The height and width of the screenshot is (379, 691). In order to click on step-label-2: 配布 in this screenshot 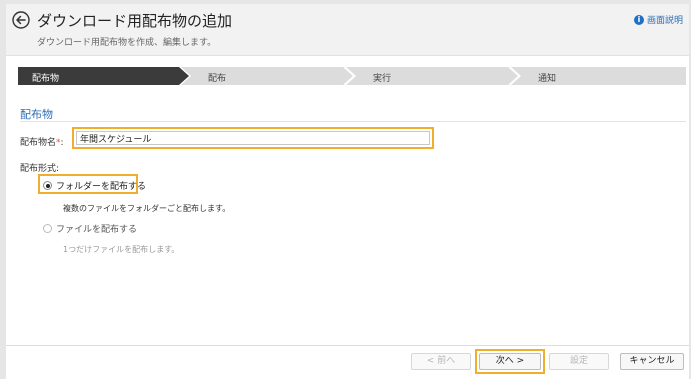, I will do `click(217, 79)`.